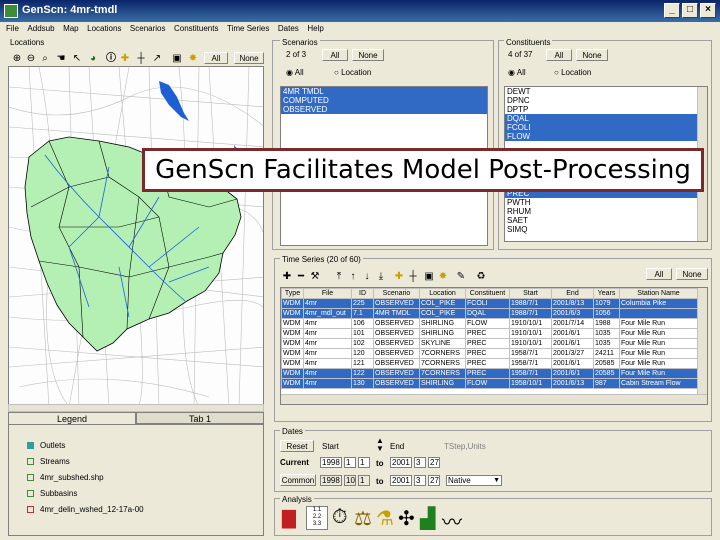 This screenshot has height=540, width=720. Describe the element at coordinates (692, 274) in the screenshot. I see `timeseries-none-button: None` at that location.